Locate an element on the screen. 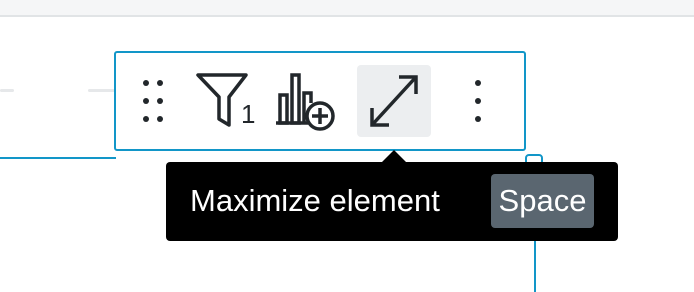 This screenshot has width=694, height=292. more-vertical-icon is located at coordinates (478, 101).